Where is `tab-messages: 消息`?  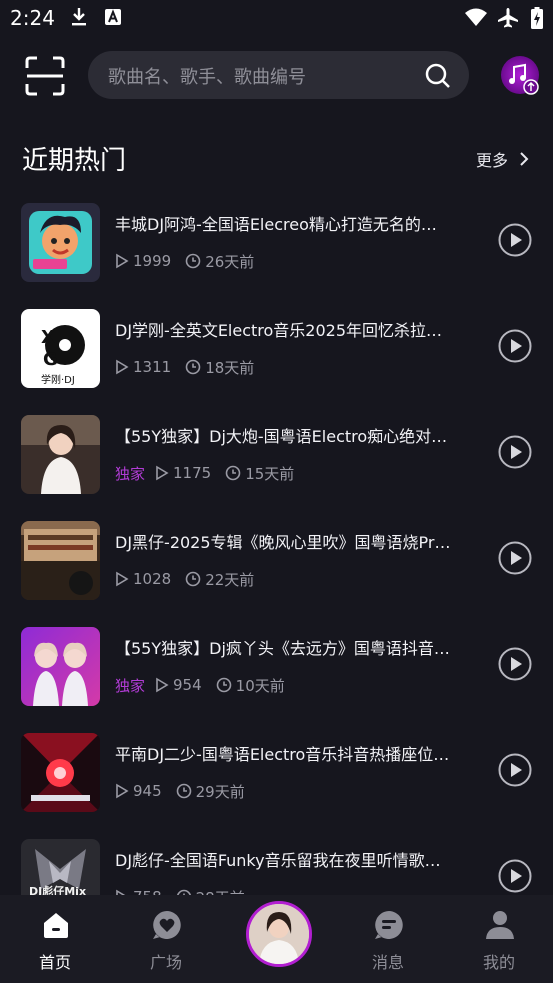
tab-messages: 消息 is located at coordinates (388, 939).